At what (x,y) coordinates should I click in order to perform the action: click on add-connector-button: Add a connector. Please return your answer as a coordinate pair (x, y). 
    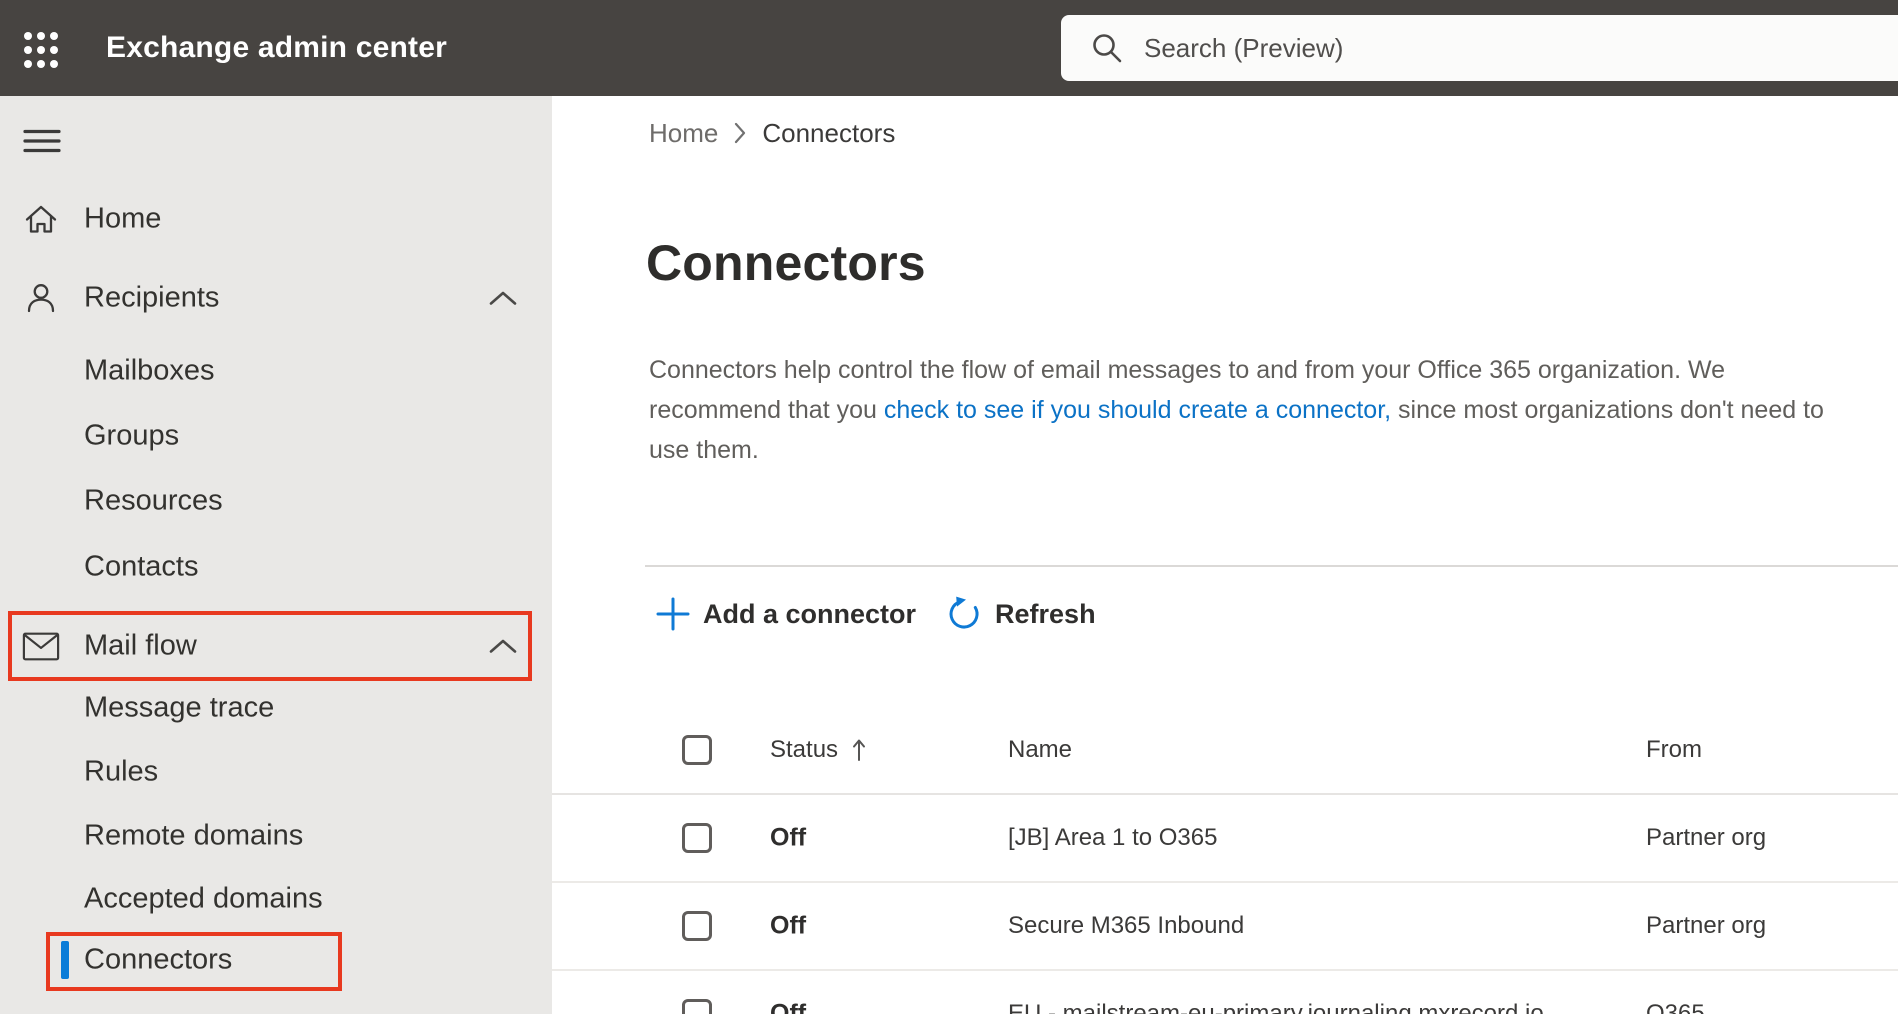
    Looking at the image, I should click on (786, 614).